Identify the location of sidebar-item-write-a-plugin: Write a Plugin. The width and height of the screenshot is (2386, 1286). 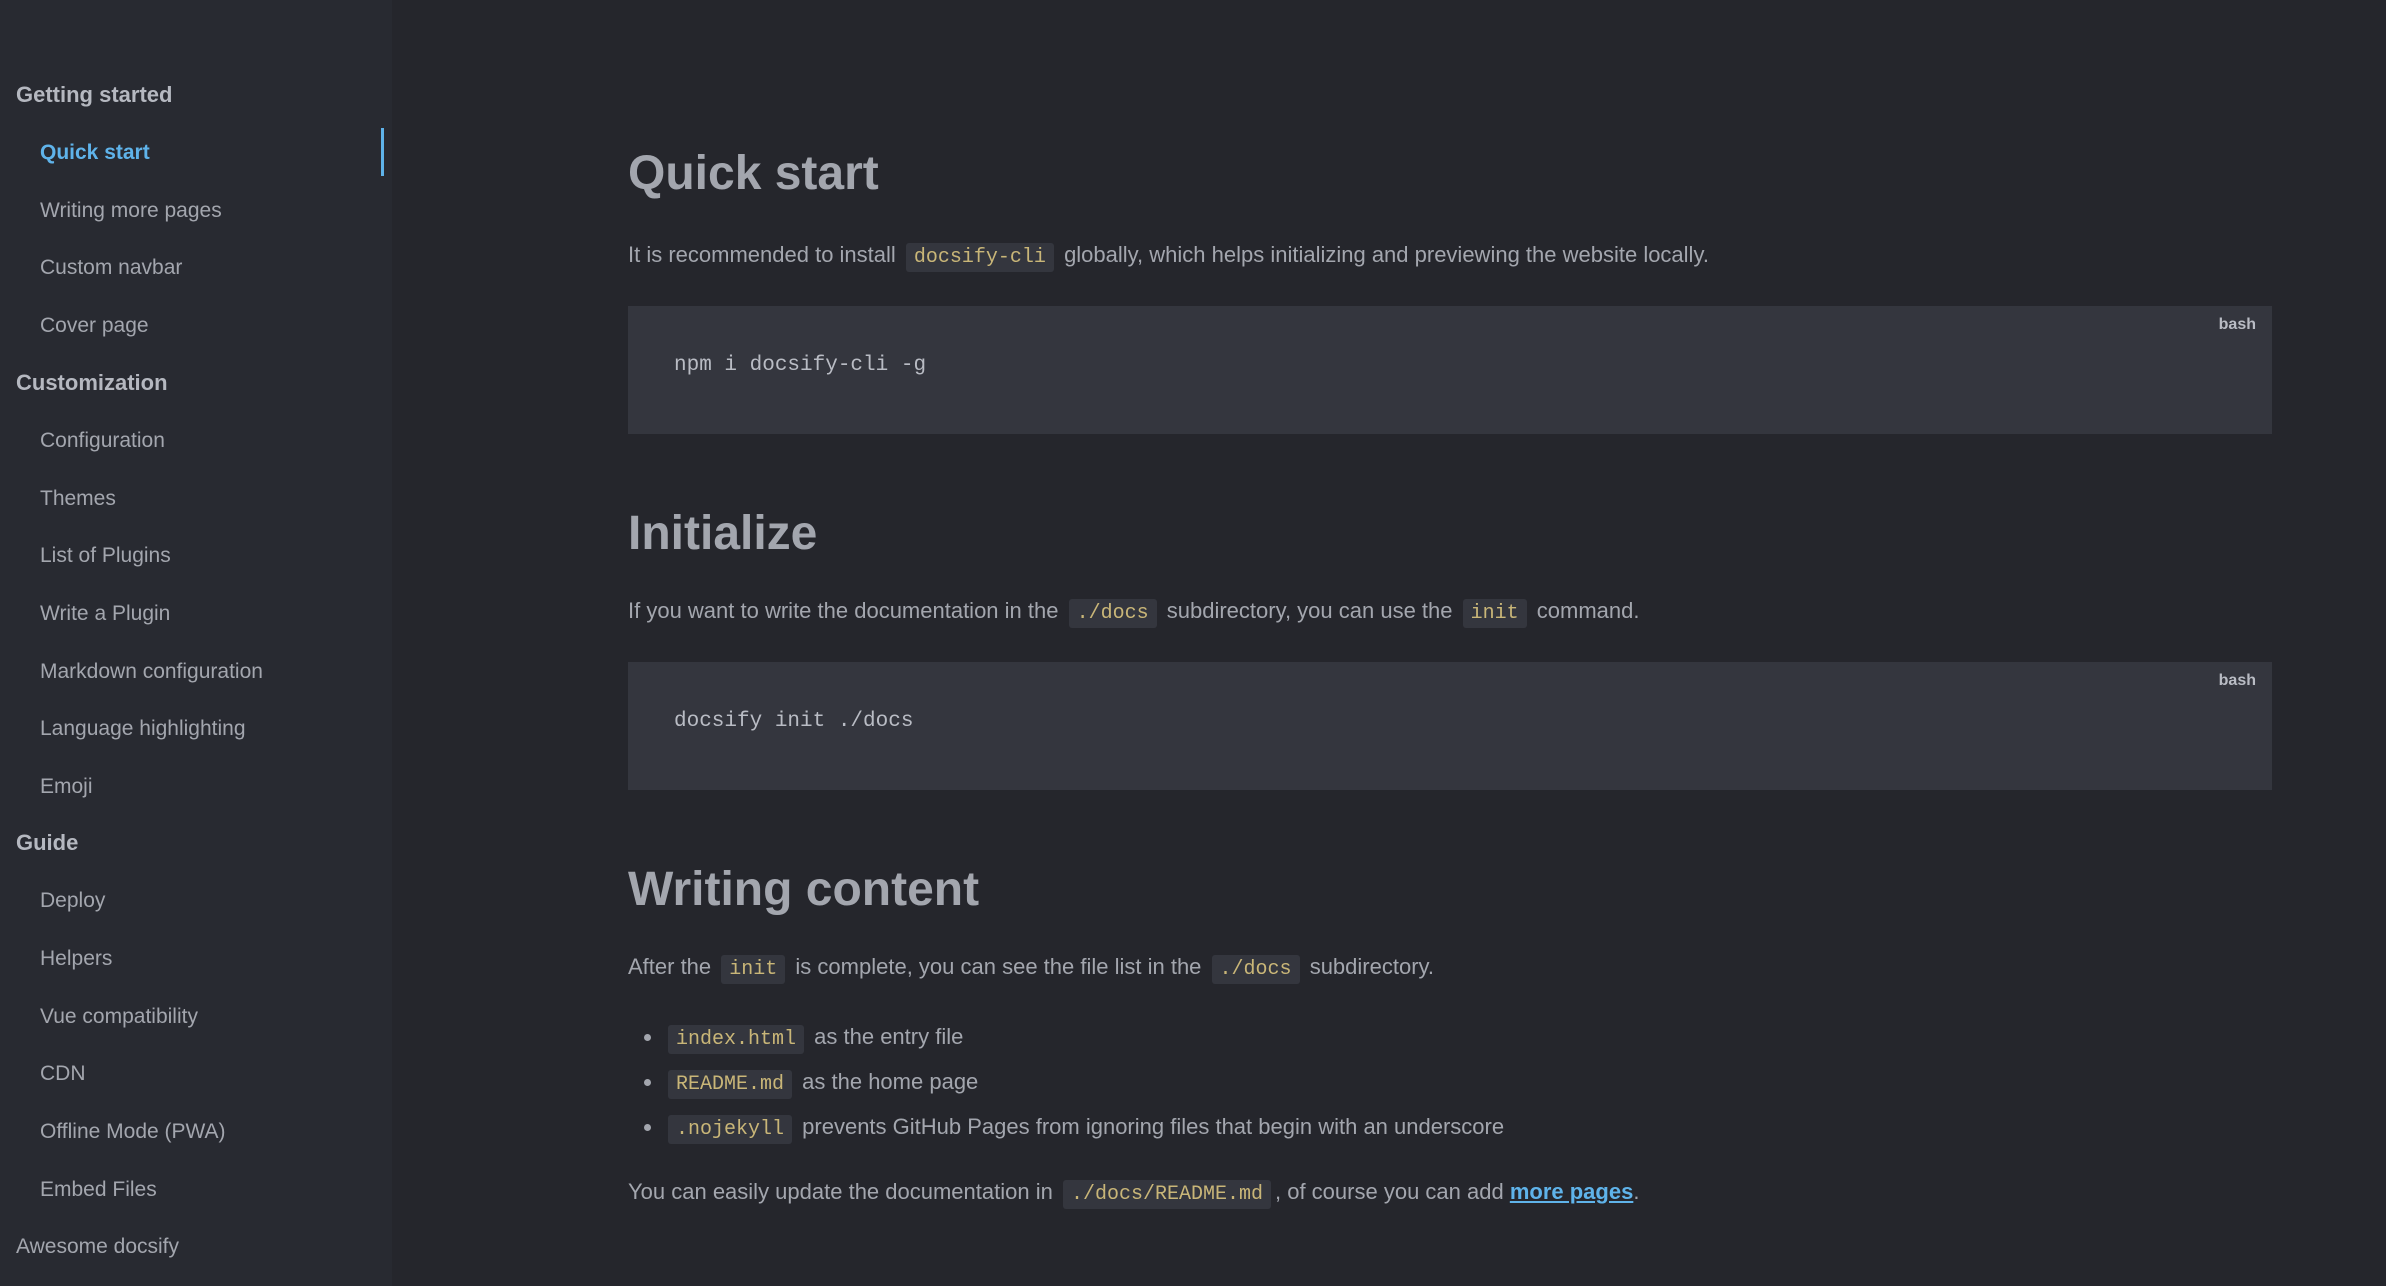
(105, 614).